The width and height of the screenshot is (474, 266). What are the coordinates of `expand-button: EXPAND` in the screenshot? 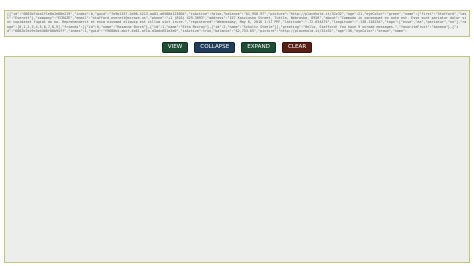 It's located at (258, 47).